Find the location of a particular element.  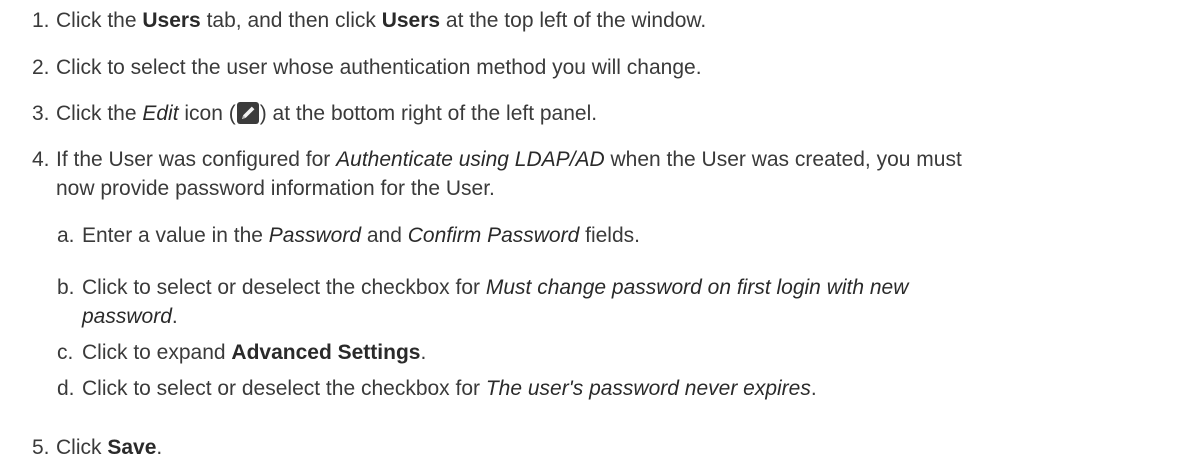

substep-letter: b. is located at coordinates (66, 287).